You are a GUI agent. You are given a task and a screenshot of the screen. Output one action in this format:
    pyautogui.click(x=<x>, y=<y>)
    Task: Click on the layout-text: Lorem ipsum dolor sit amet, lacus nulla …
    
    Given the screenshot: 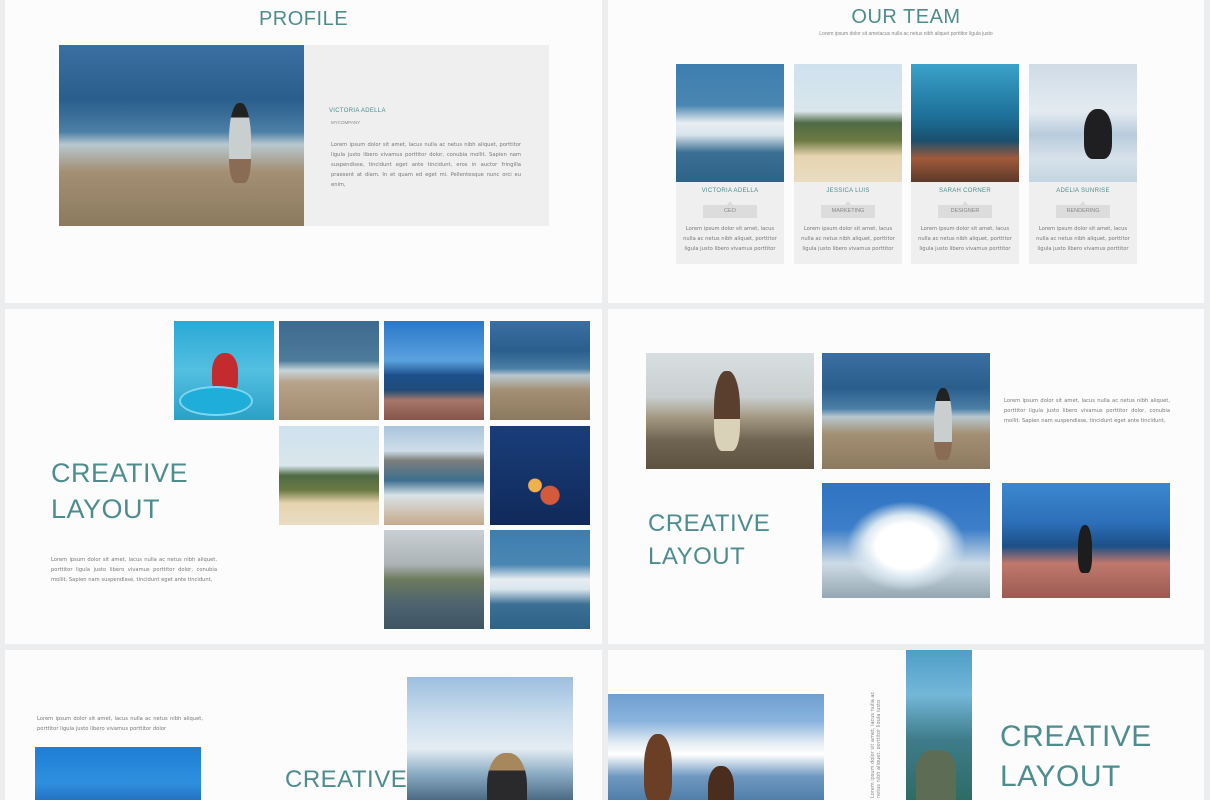 What is the action you would take?
    pyautogui.click(x=1087, y=411)
    